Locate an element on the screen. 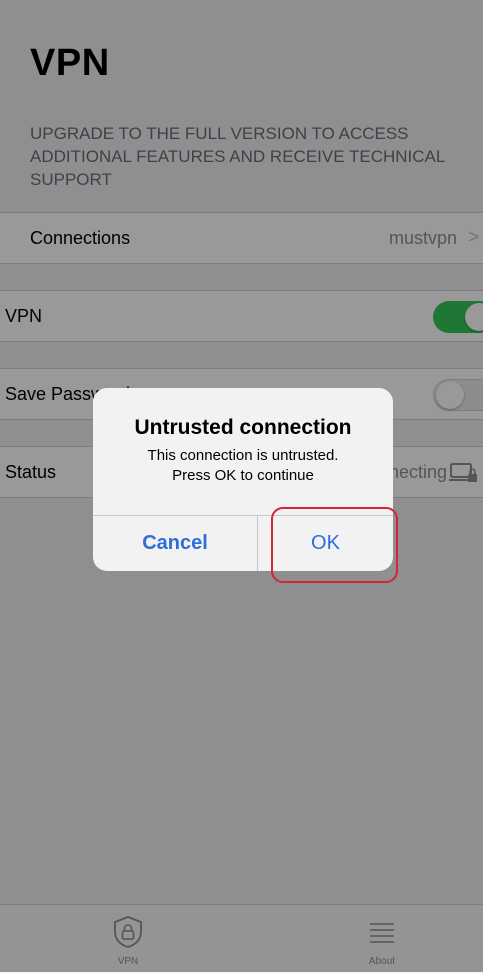 Image resolution: width=483 pixels, height=973 pixels. dialog-message-line-1: This connection is untrusted. is located at coordinates (243, 455).